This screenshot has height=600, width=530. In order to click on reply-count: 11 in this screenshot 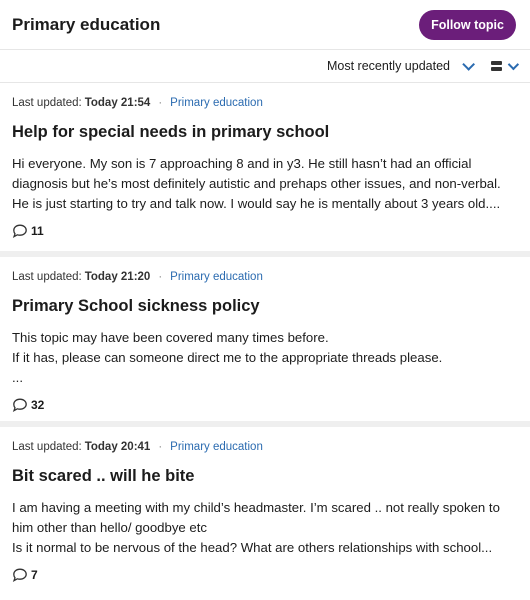, I will do `click(265, 231)`.